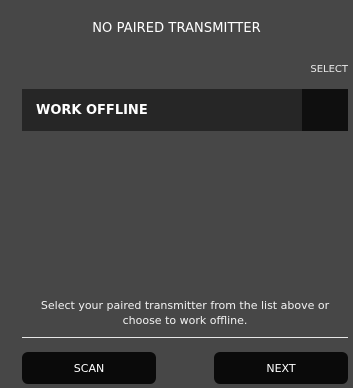 This screenshot has height=388, width=357. What do you see at coordinates (176, 28) in the screenshot?
I see `page-title: NO PAIRED TRANSMITTER` at bounding box center [176, 28].